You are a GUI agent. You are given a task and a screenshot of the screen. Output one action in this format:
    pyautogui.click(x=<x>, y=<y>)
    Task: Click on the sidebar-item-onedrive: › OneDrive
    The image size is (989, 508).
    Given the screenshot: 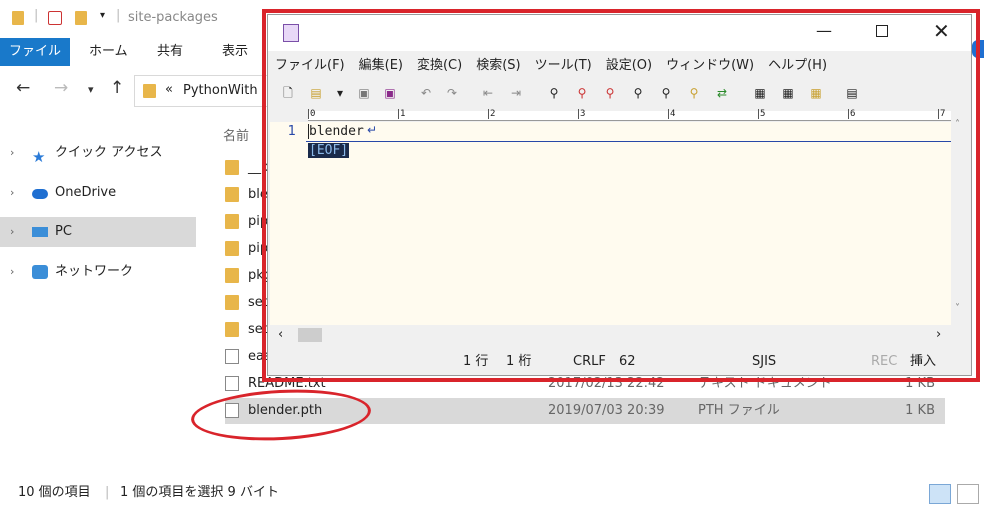 What is the action you would take?
    pyautogui.click(x=98, y=193)
    